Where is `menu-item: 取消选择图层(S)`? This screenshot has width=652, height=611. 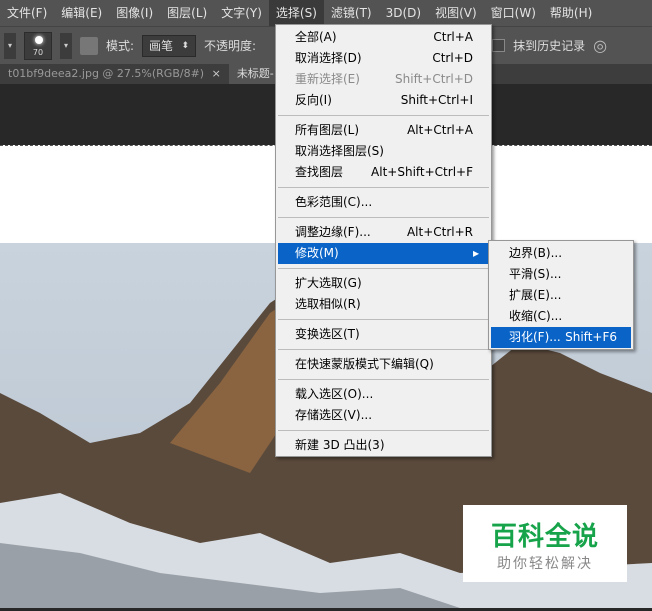
menu-item: 取消选择图层(S) is located at coordinates (383, 151).